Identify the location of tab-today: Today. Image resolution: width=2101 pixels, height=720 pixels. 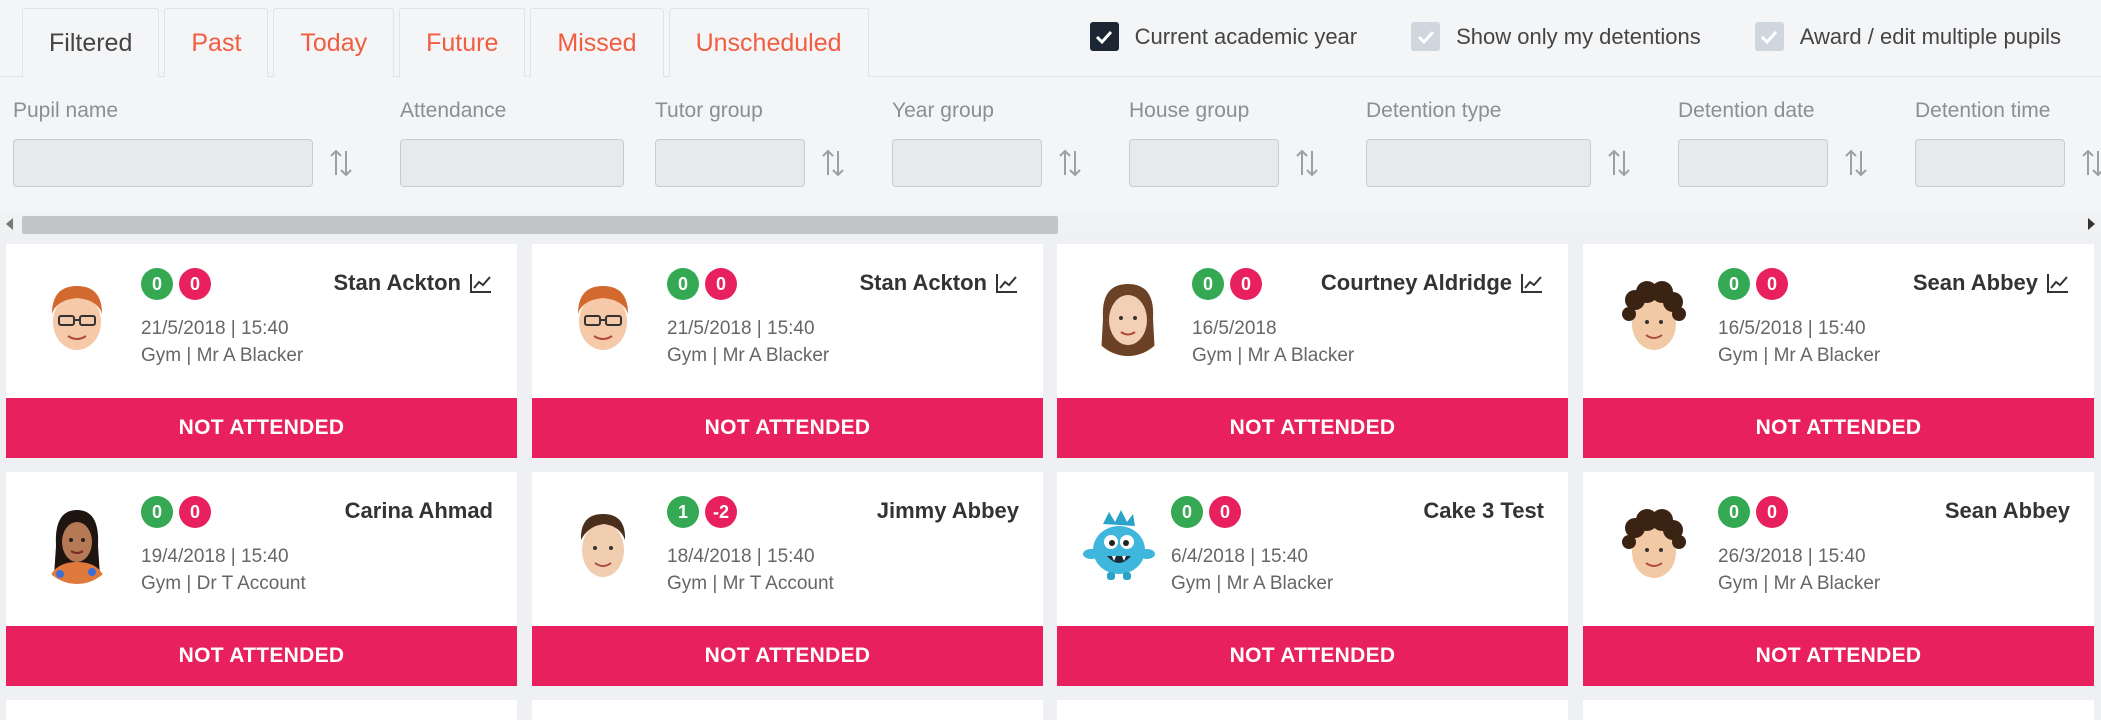
(334, 42).